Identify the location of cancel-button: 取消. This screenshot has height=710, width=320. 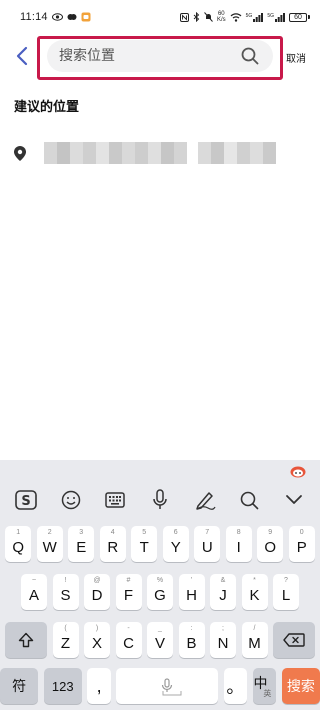
(296, 57).